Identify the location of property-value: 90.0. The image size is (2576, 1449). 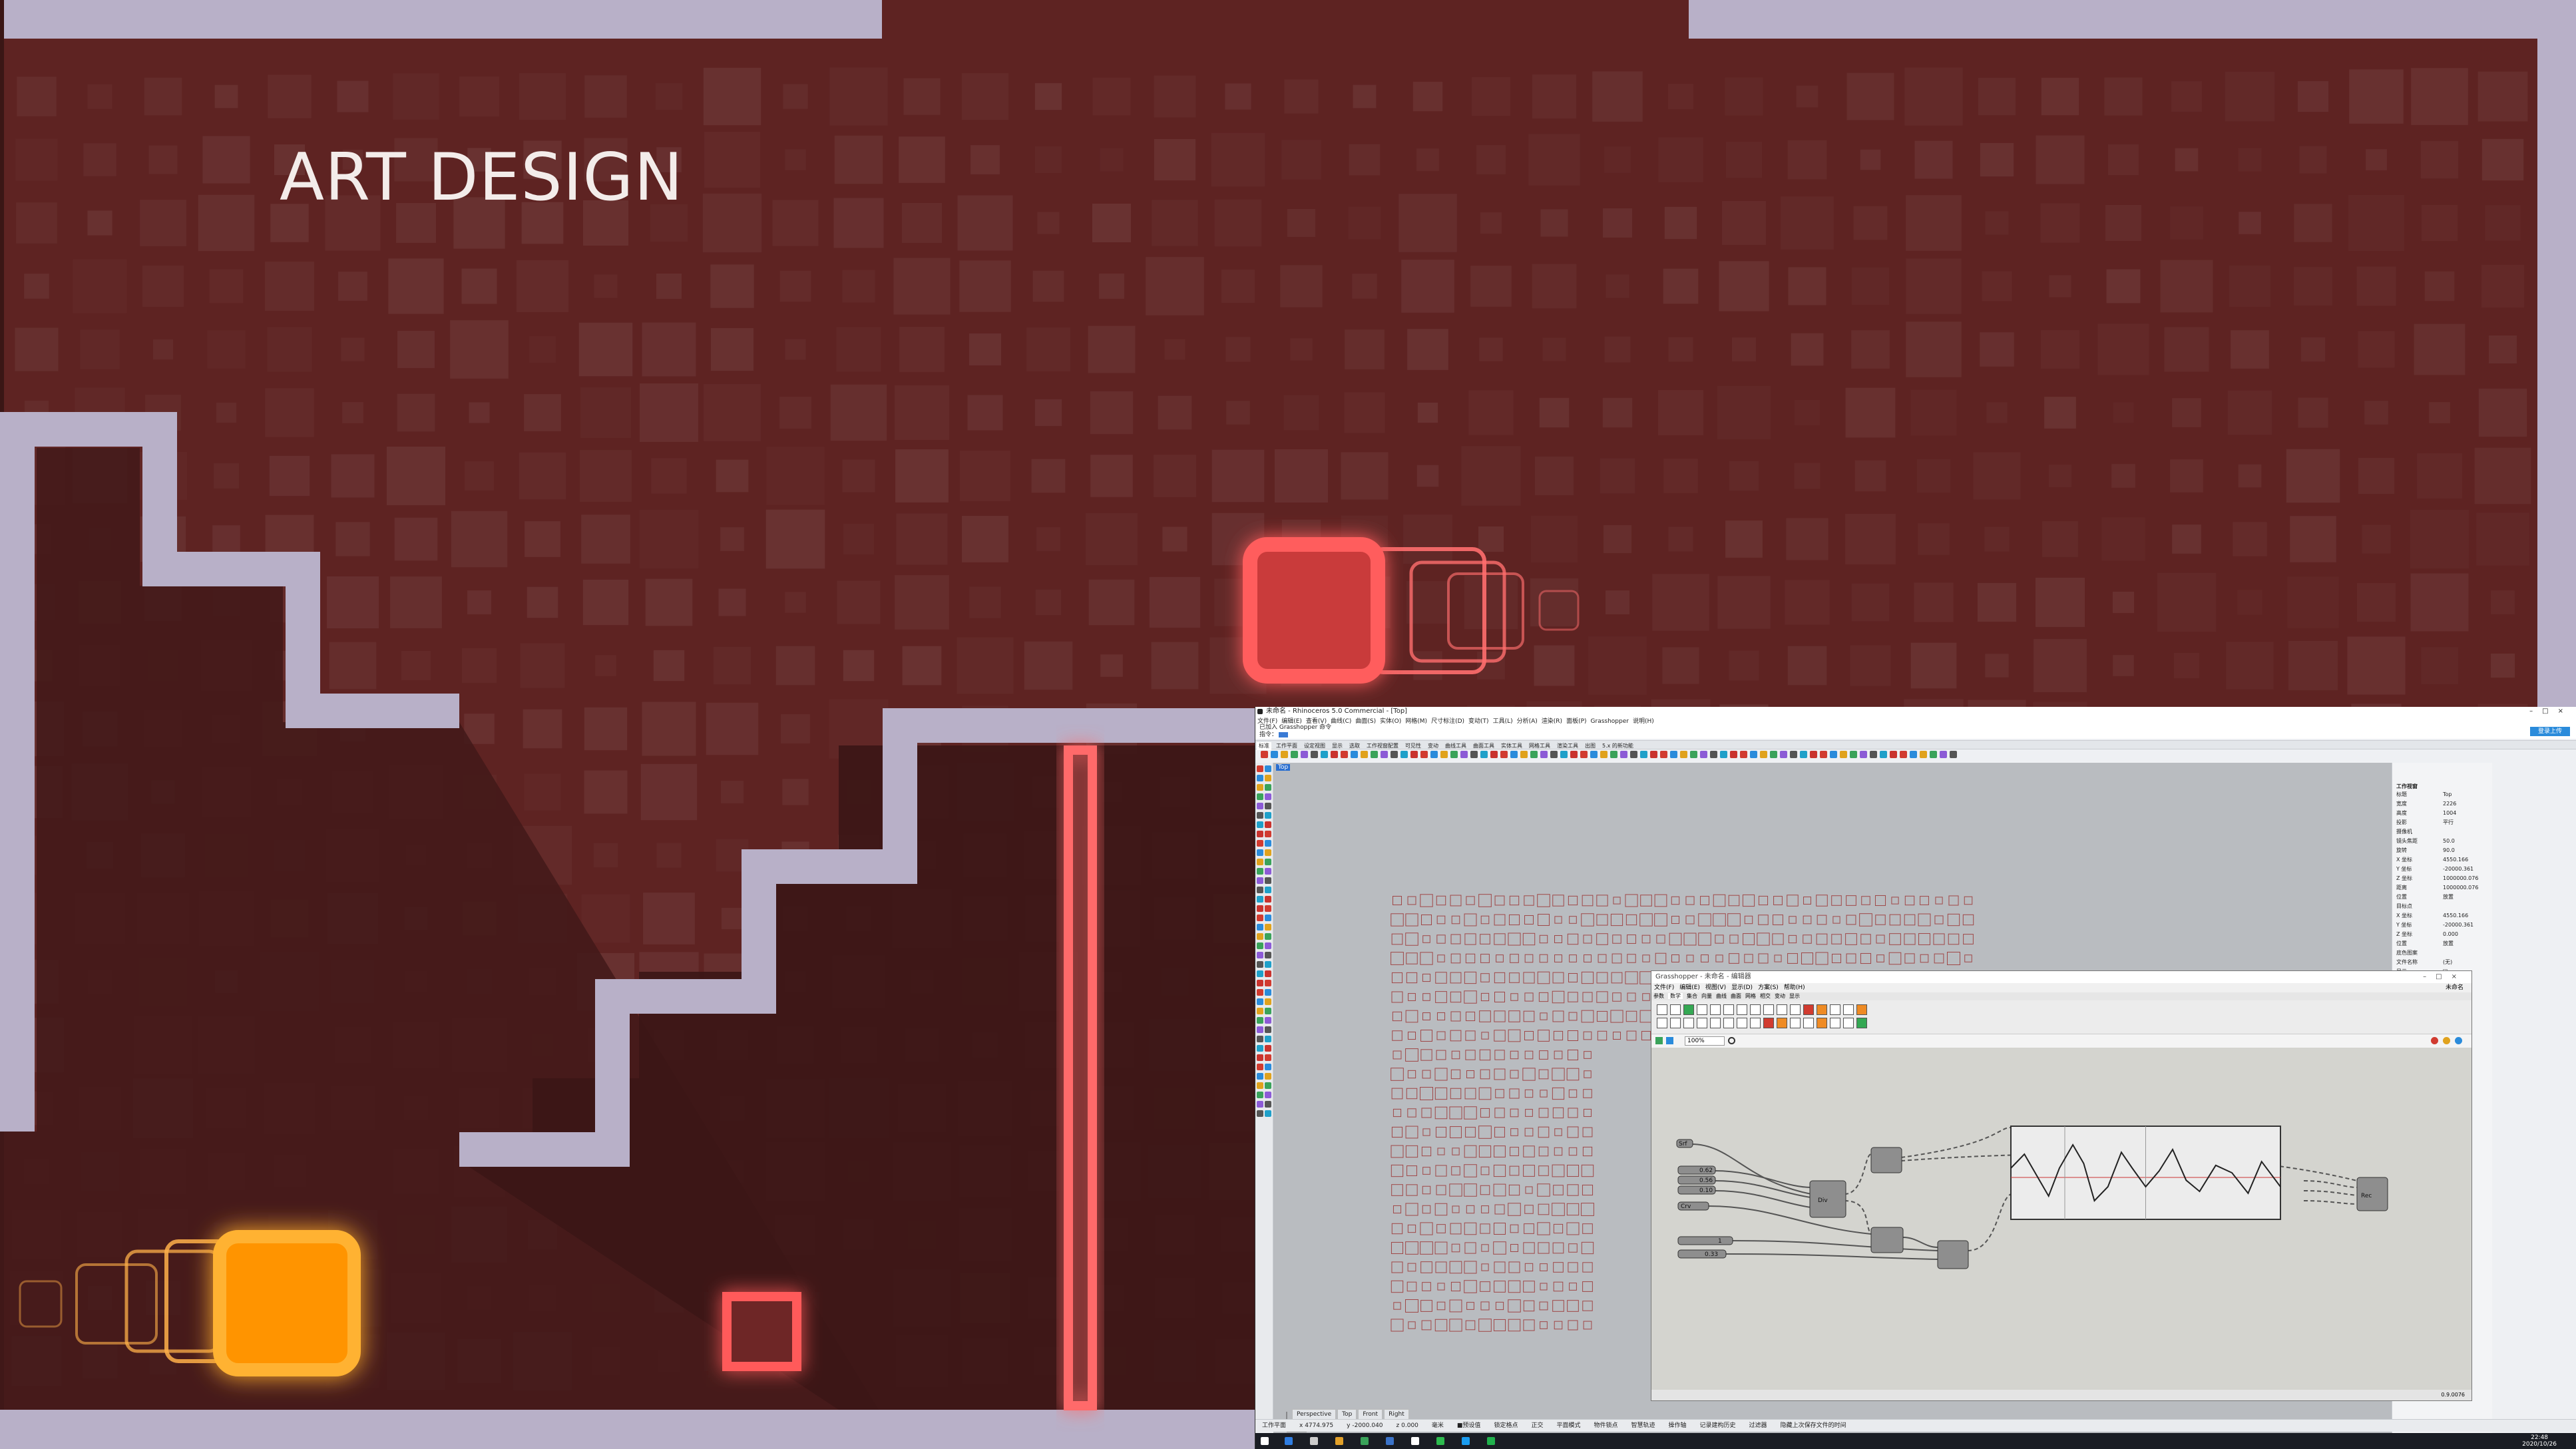
(2449, 850).